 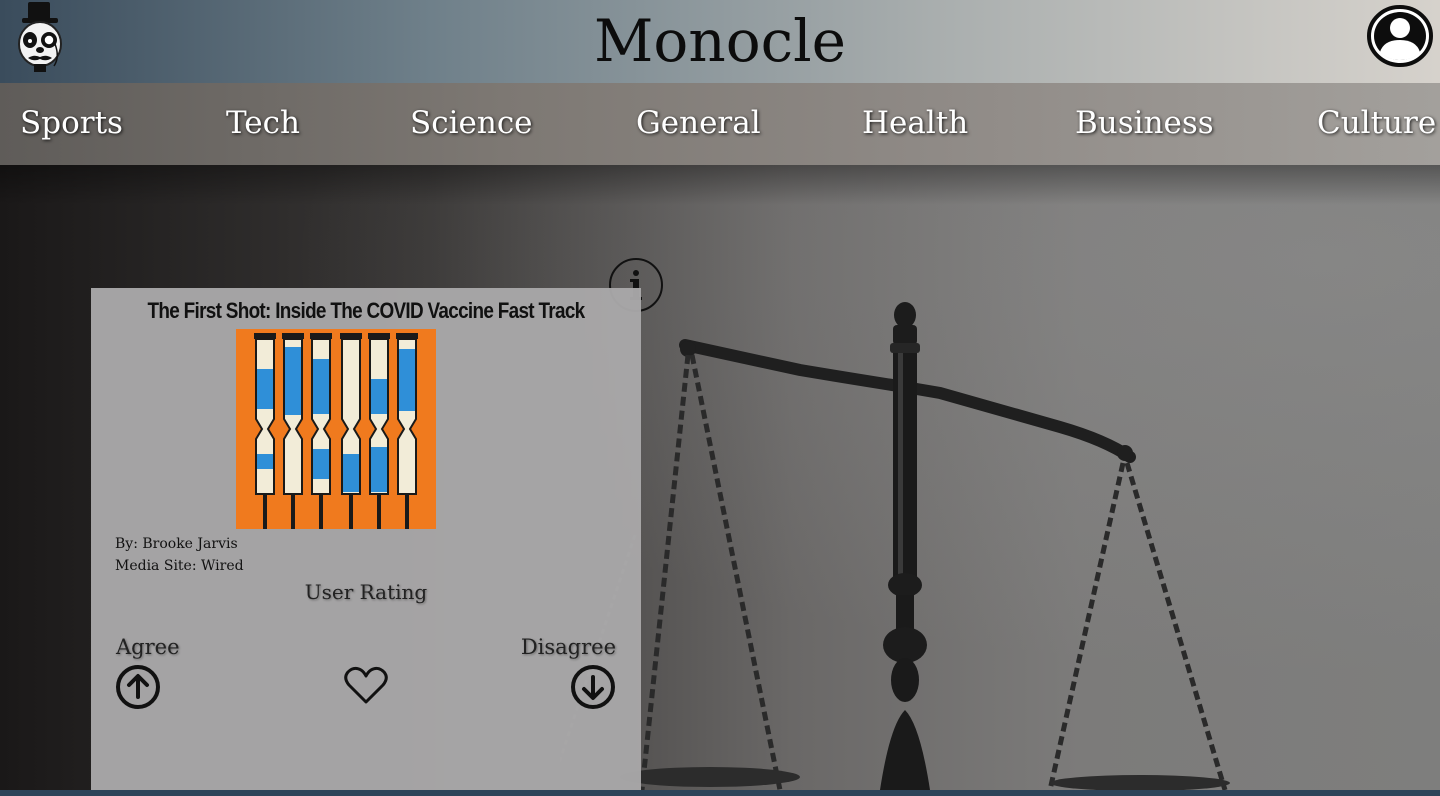 What do you see at coordinates (366, 685) in the screenshot?
I see `heart-icon` at bounding box center [366, 685].